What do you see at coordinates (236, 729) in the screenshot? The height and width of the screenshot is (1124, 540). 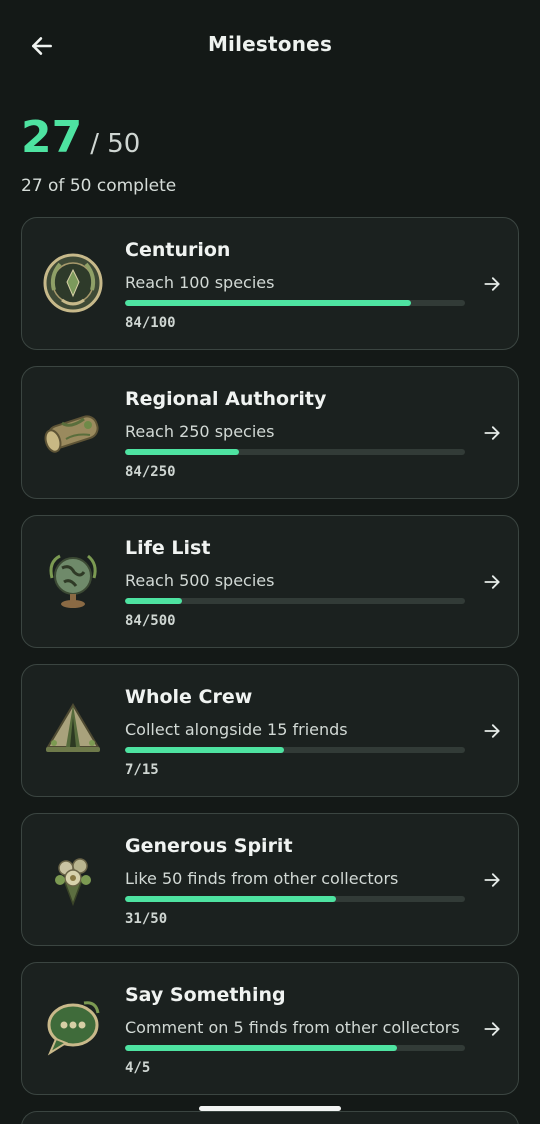 I see `milestone-description: Collect alongside 15 friends` at bounding box center [236, 729].